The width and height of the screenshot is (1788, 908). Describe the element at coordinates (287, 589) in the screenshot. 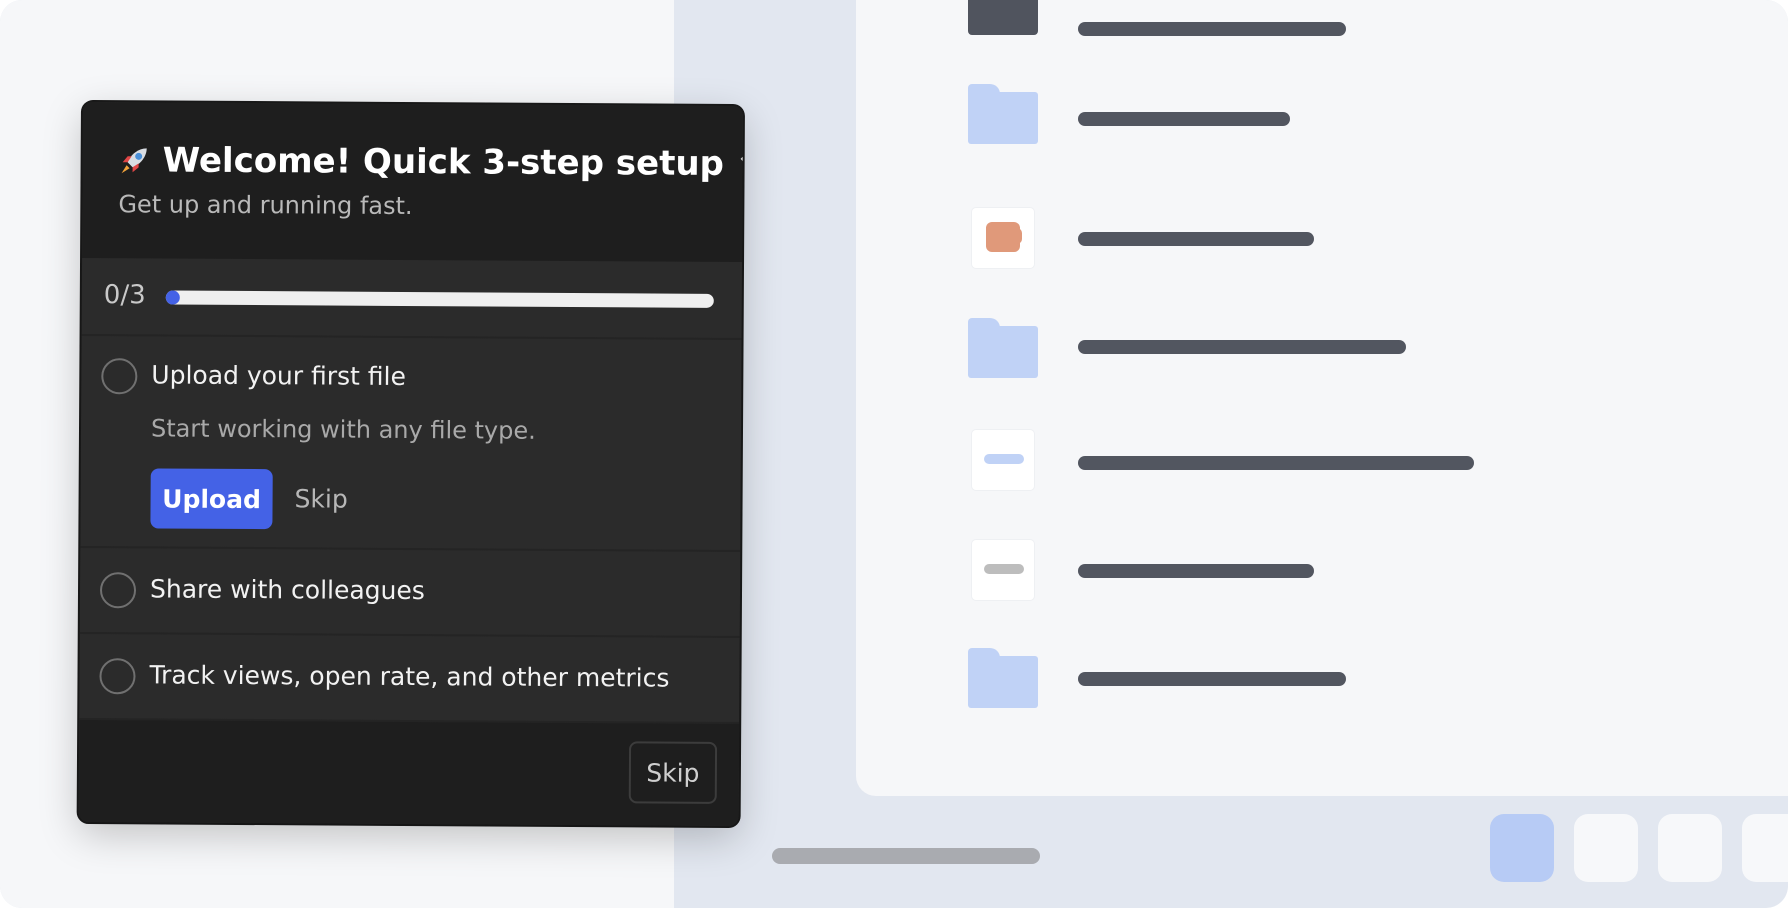

I see `step-title: Share with colleagues` at that location.